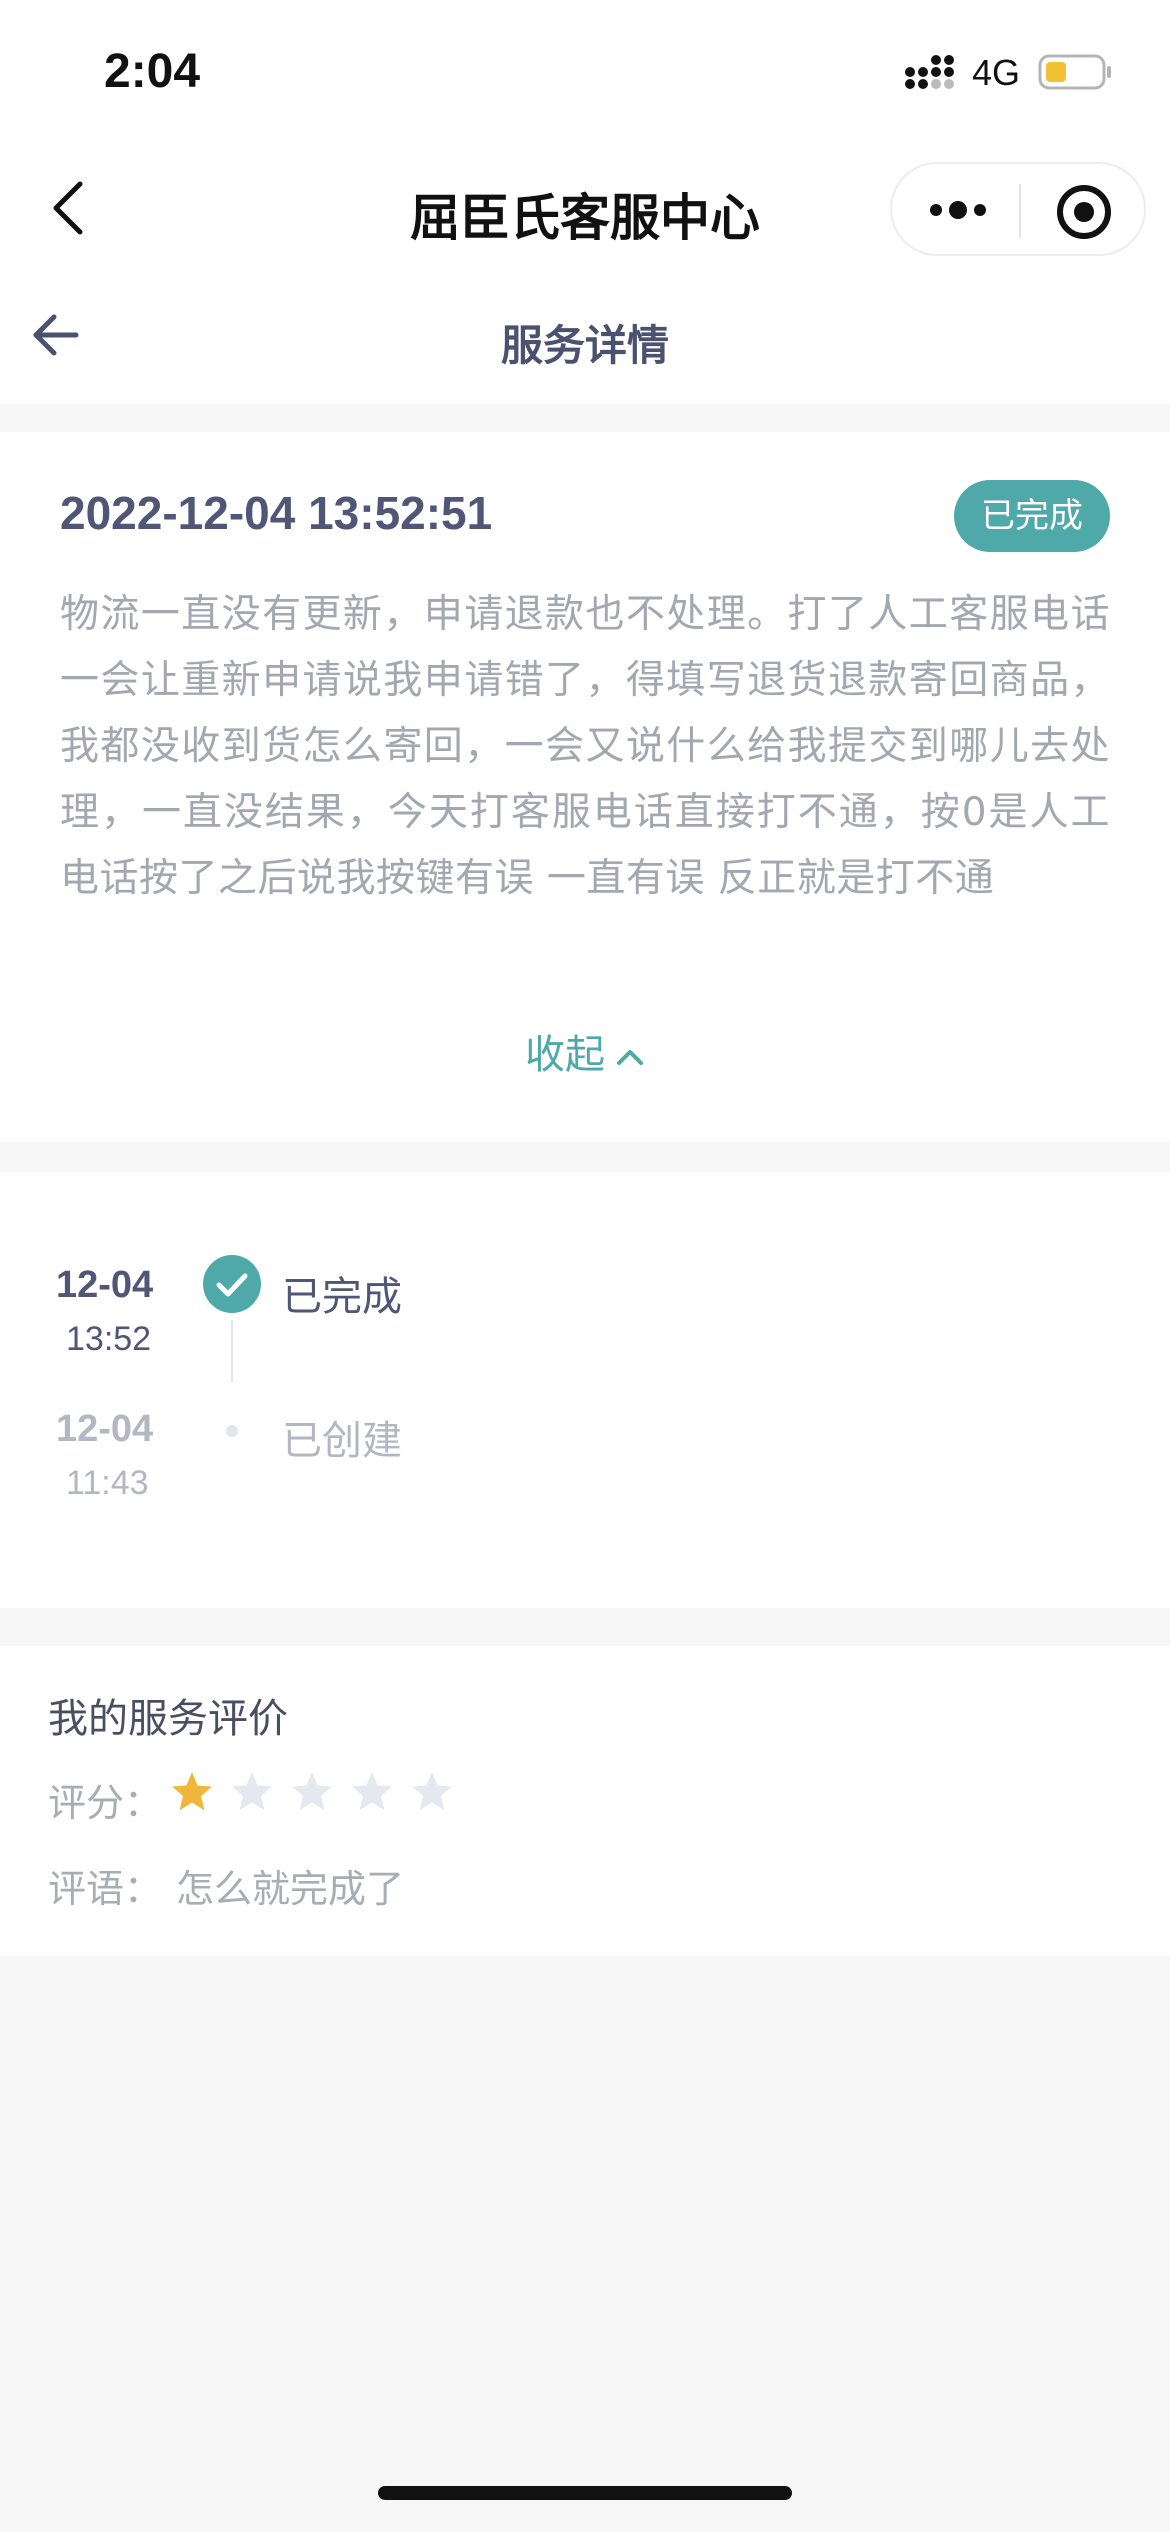 Image resolution: width=1170 pixels, height=2532 pixels. I want to click on status-badge: 已完成, so click(1032, 516).